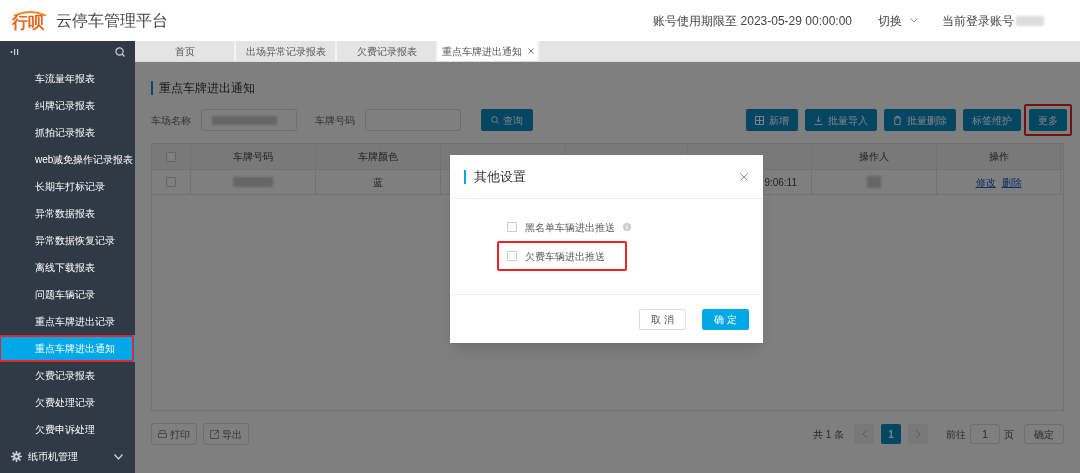 The image size is (1080, 473). I want to click on sidebar-item: 欠费申诉处理, so click(67, 429).